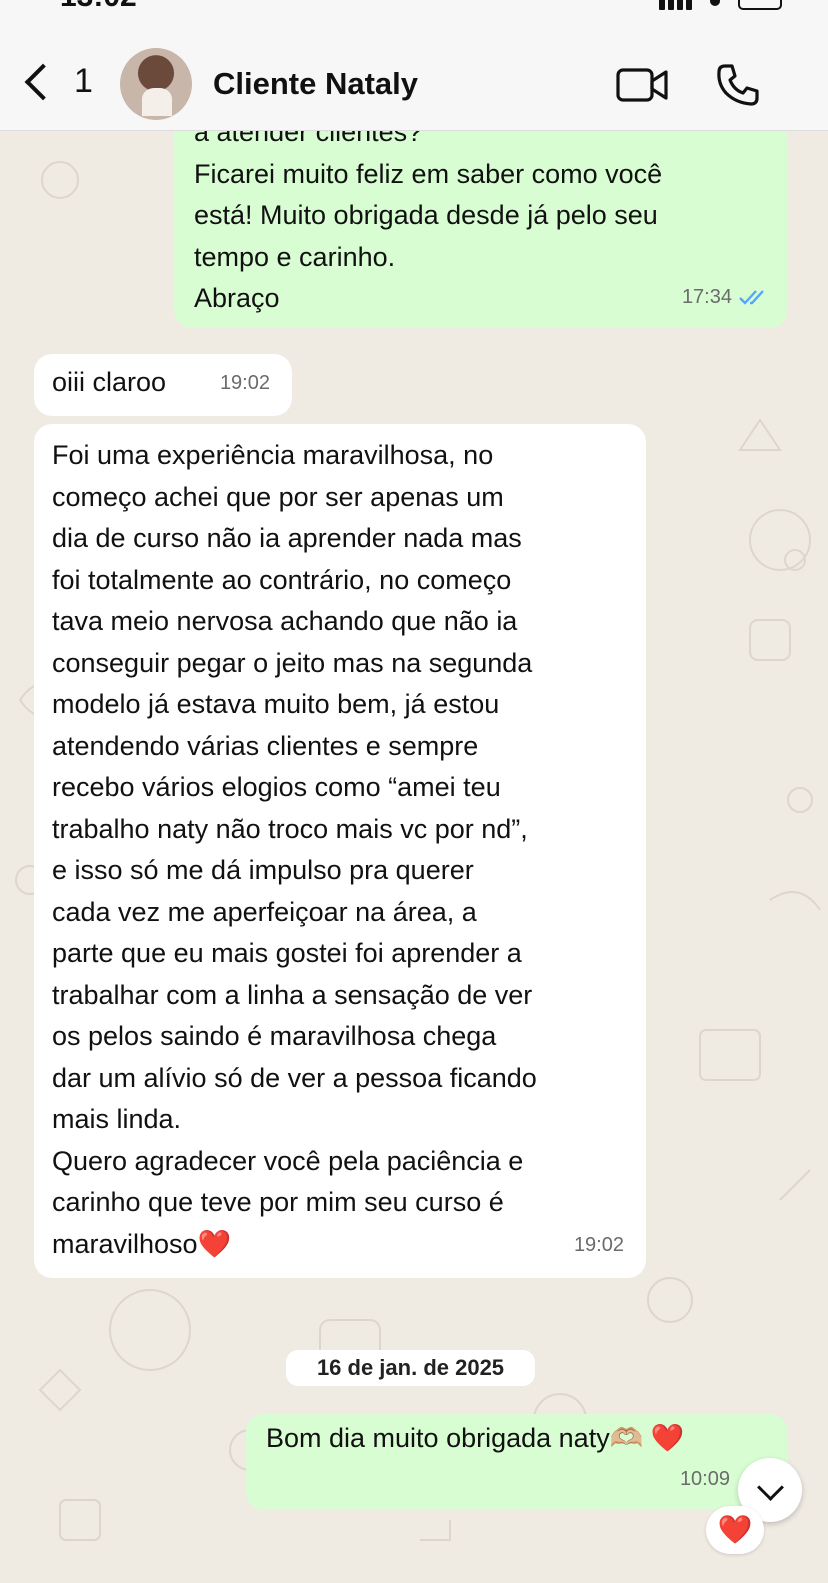 The height and width of the screenshot is (1583, 828). What do you see at coordinates (715, 3) in the screenshot?
I see `wifi-icon` at bounding box center [715, 3].